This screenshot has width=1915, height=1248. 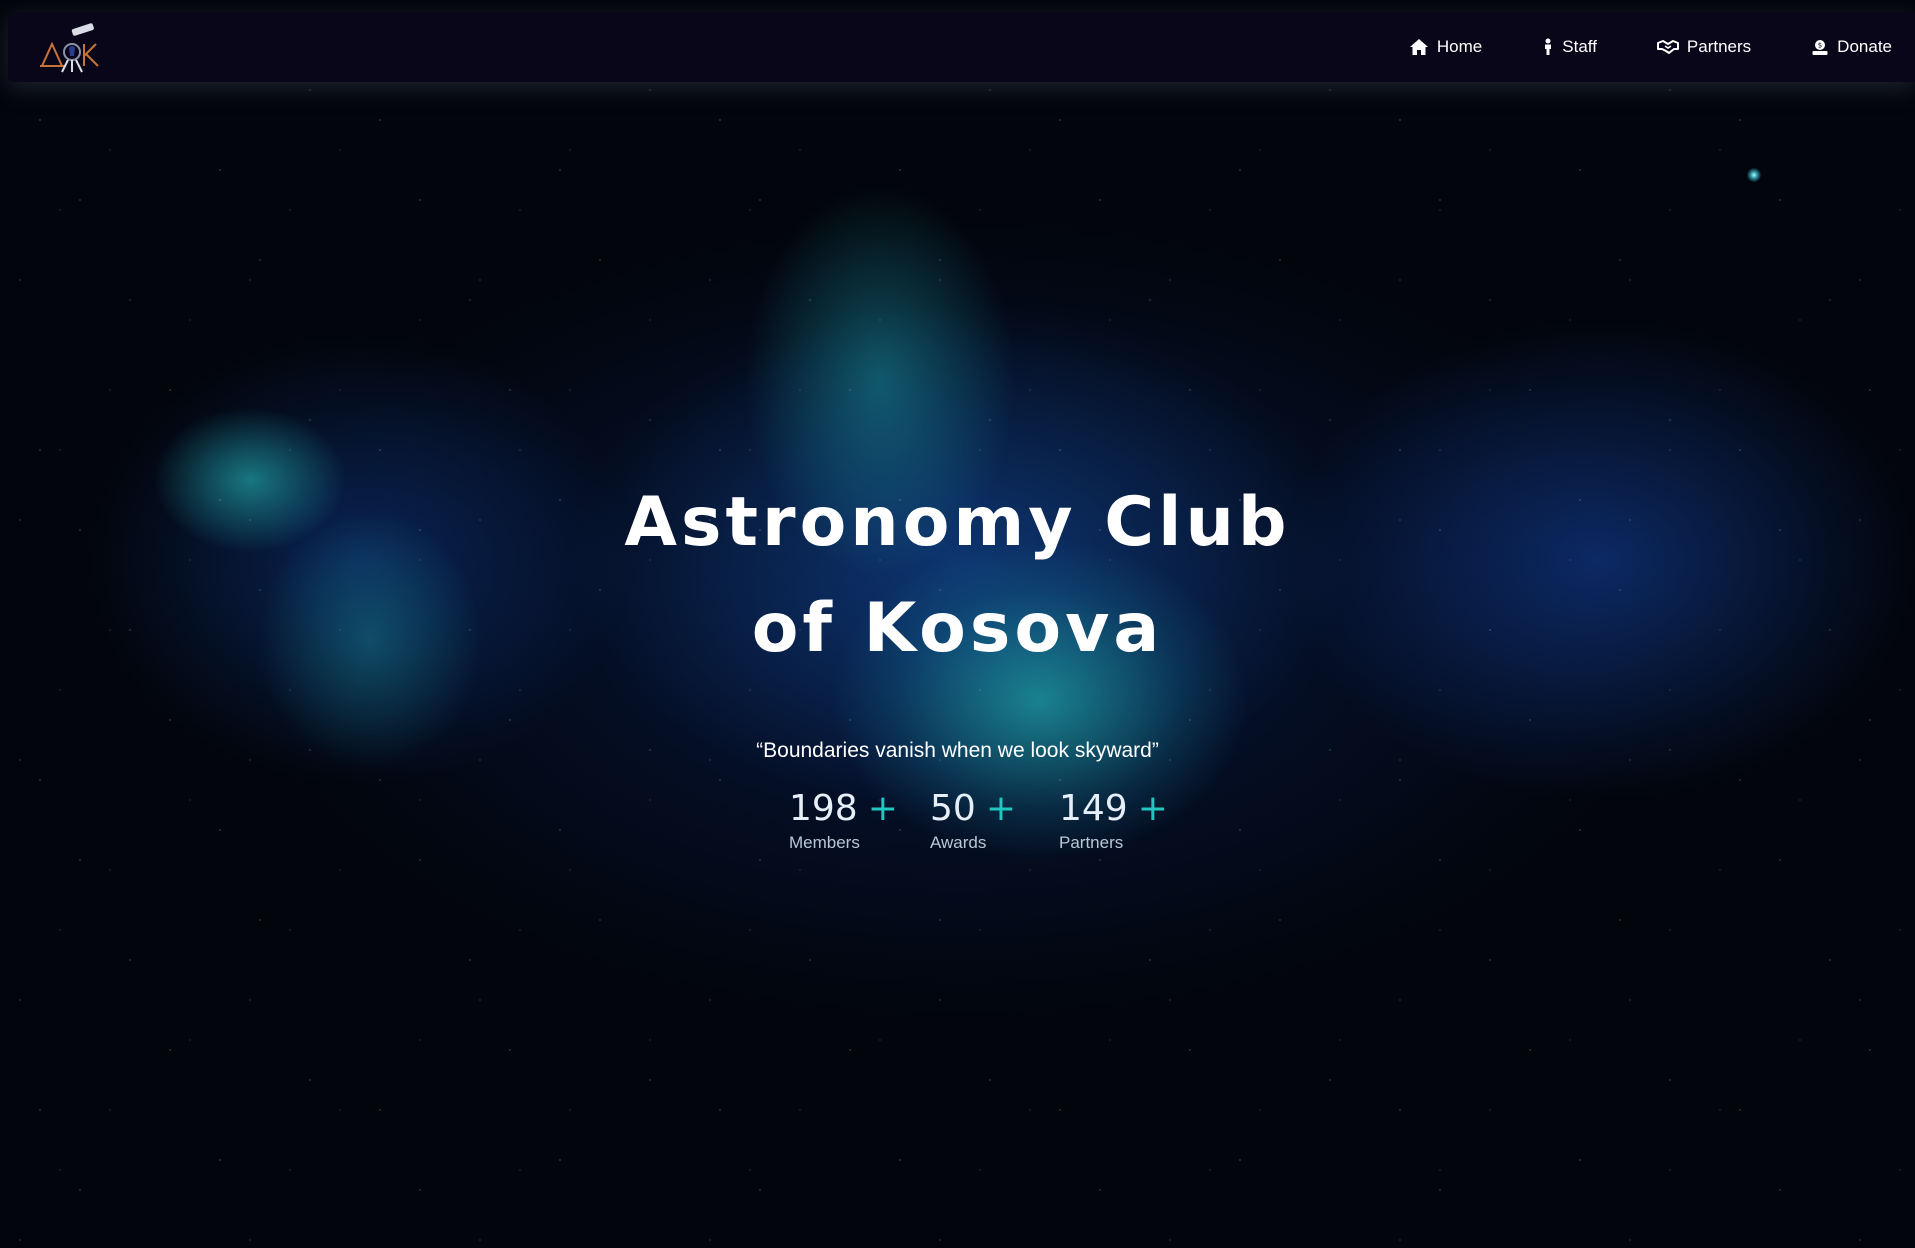 I want to click on home-icon, so click(x=1419, y=47).